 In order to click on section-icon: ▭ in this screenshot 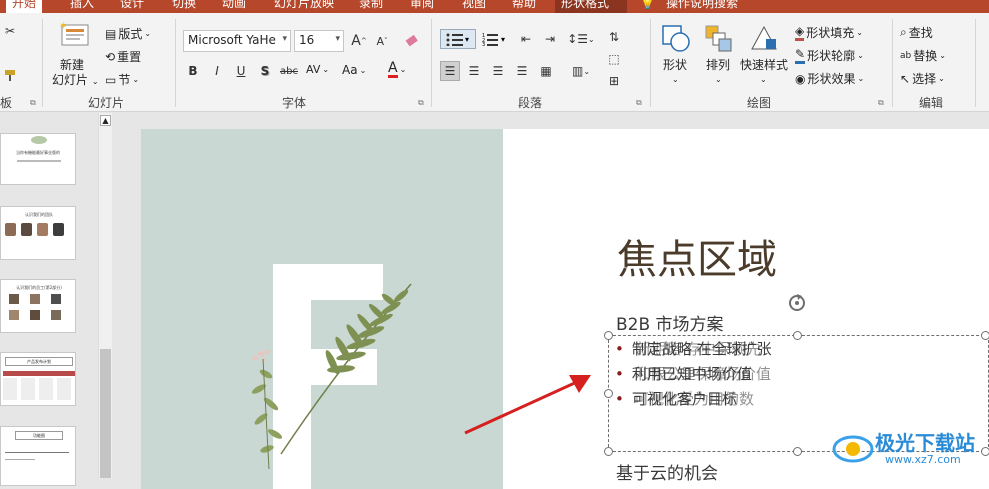, I will do `click(111, 79)`.